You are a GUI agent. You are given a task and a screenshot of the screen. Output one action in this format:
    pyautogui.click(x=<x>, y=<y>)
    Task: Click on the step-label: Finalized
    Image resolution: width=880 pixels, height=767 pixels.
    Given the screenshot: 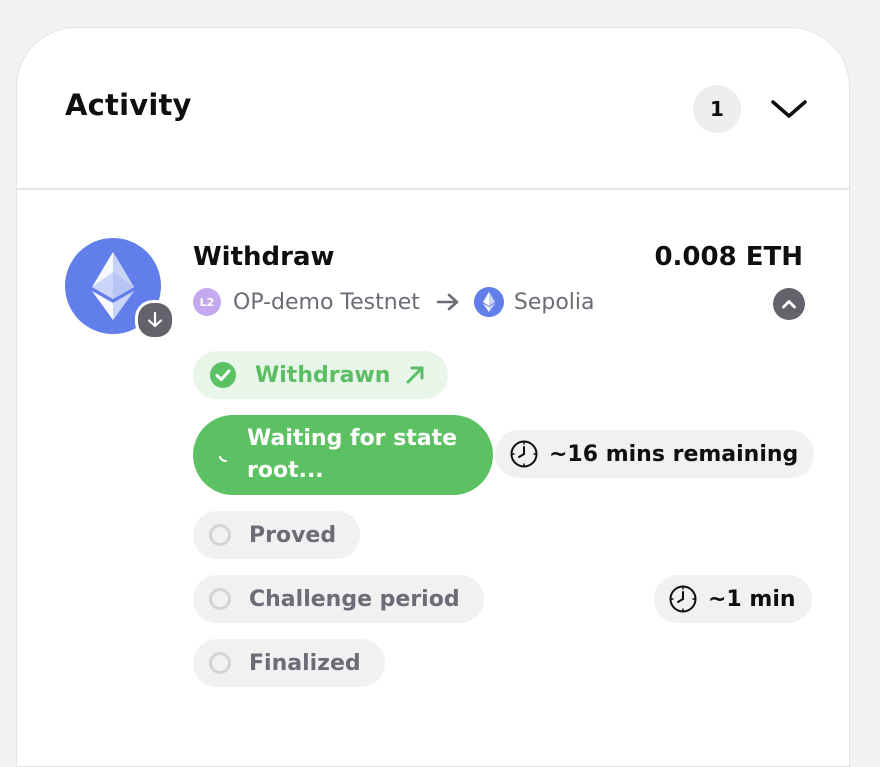 What is the action you would take?
    pyautogui.click(x=305, y=663)
    